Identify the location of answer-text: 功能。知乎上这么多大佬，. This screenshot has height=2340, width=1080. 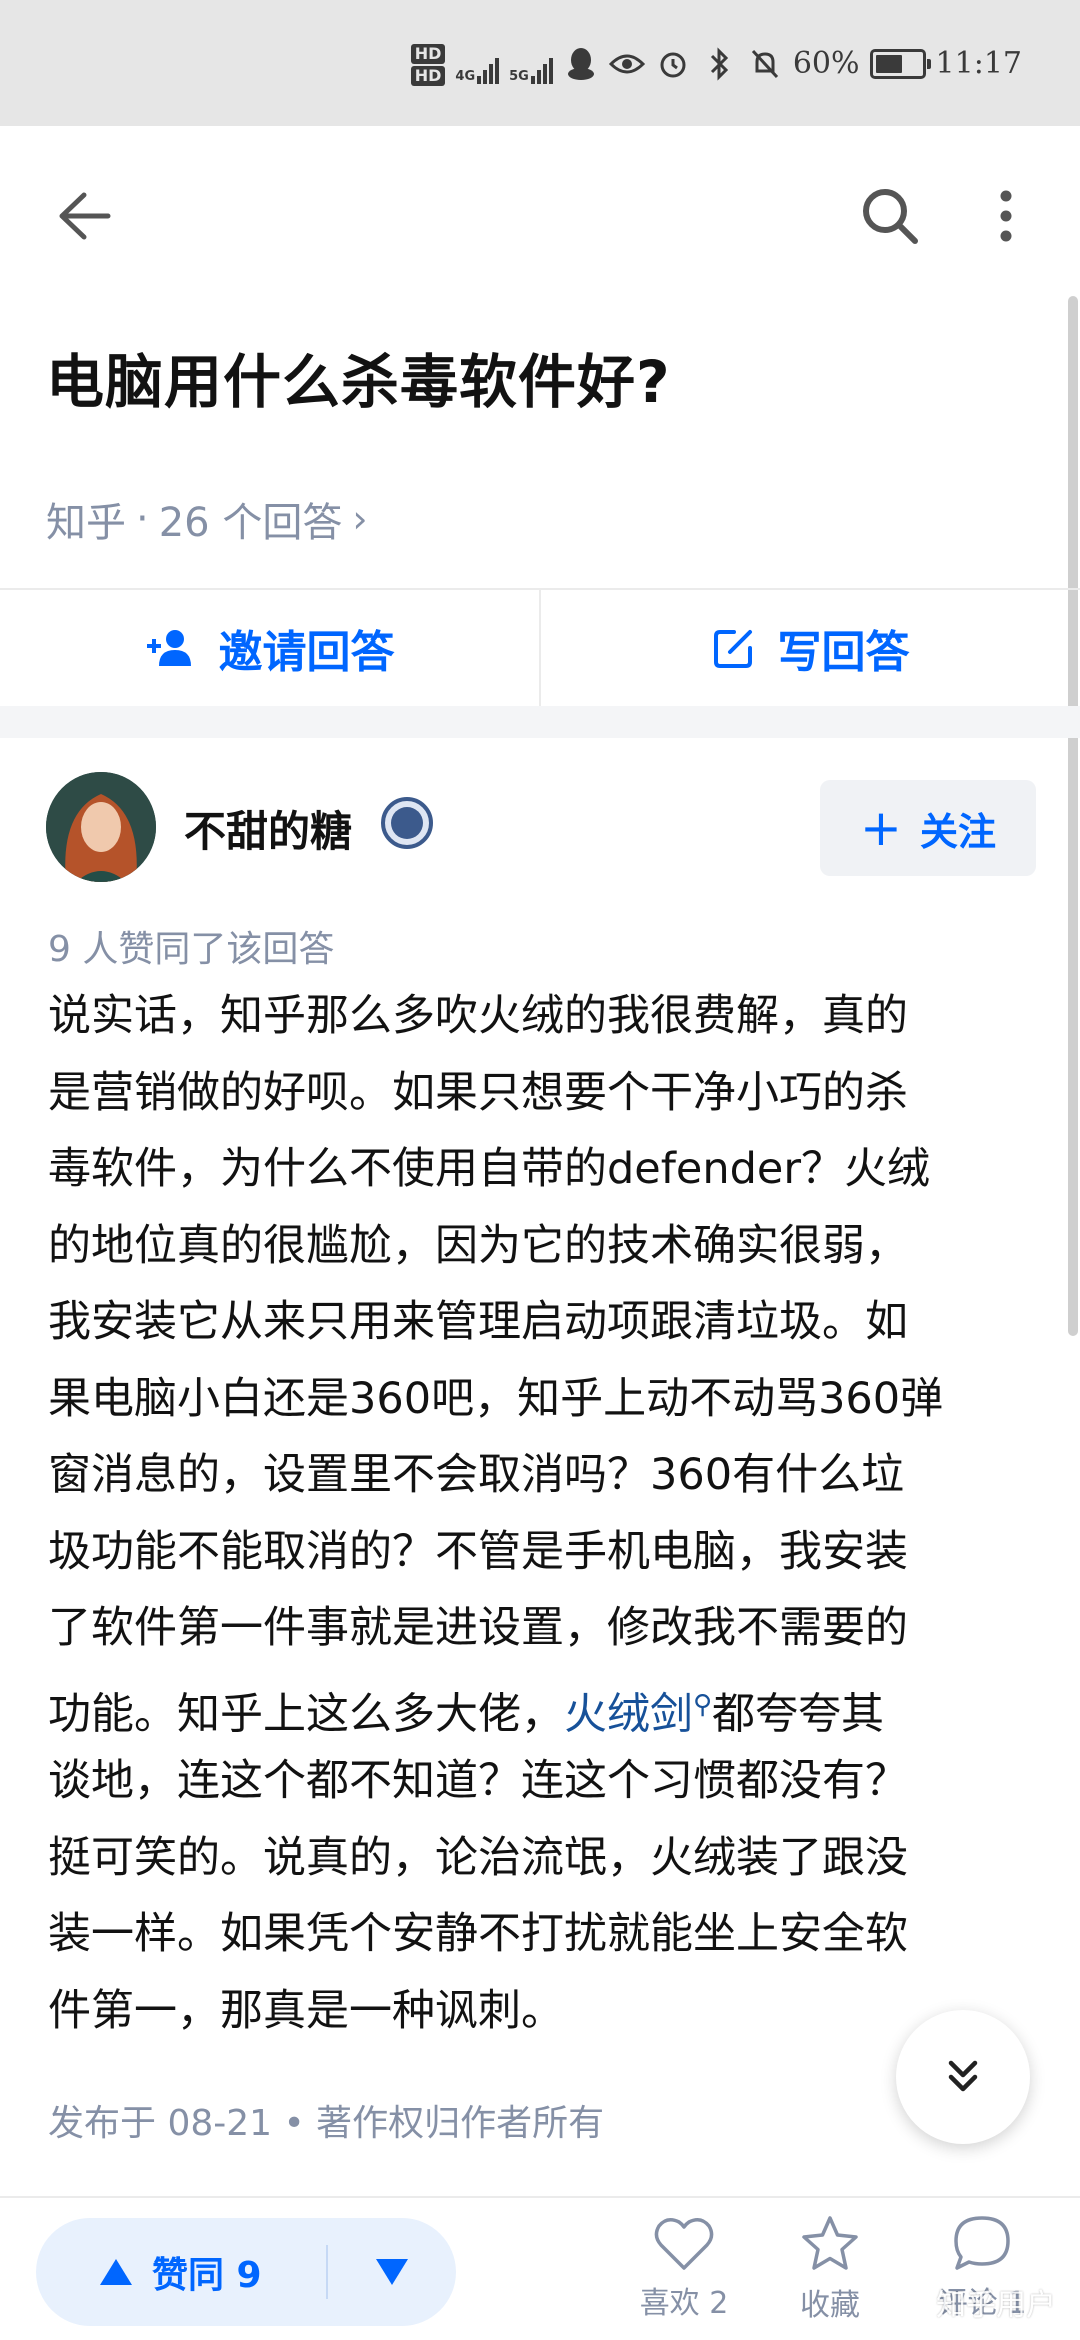
(306, 1713).